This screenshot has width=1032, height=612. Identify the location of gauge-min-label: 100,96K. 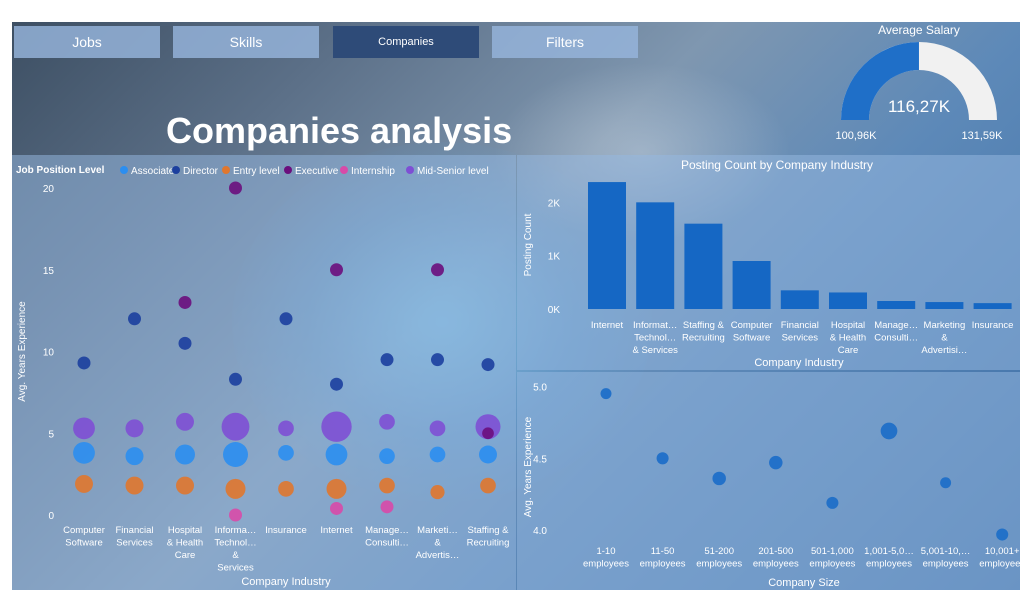
(857, 136).